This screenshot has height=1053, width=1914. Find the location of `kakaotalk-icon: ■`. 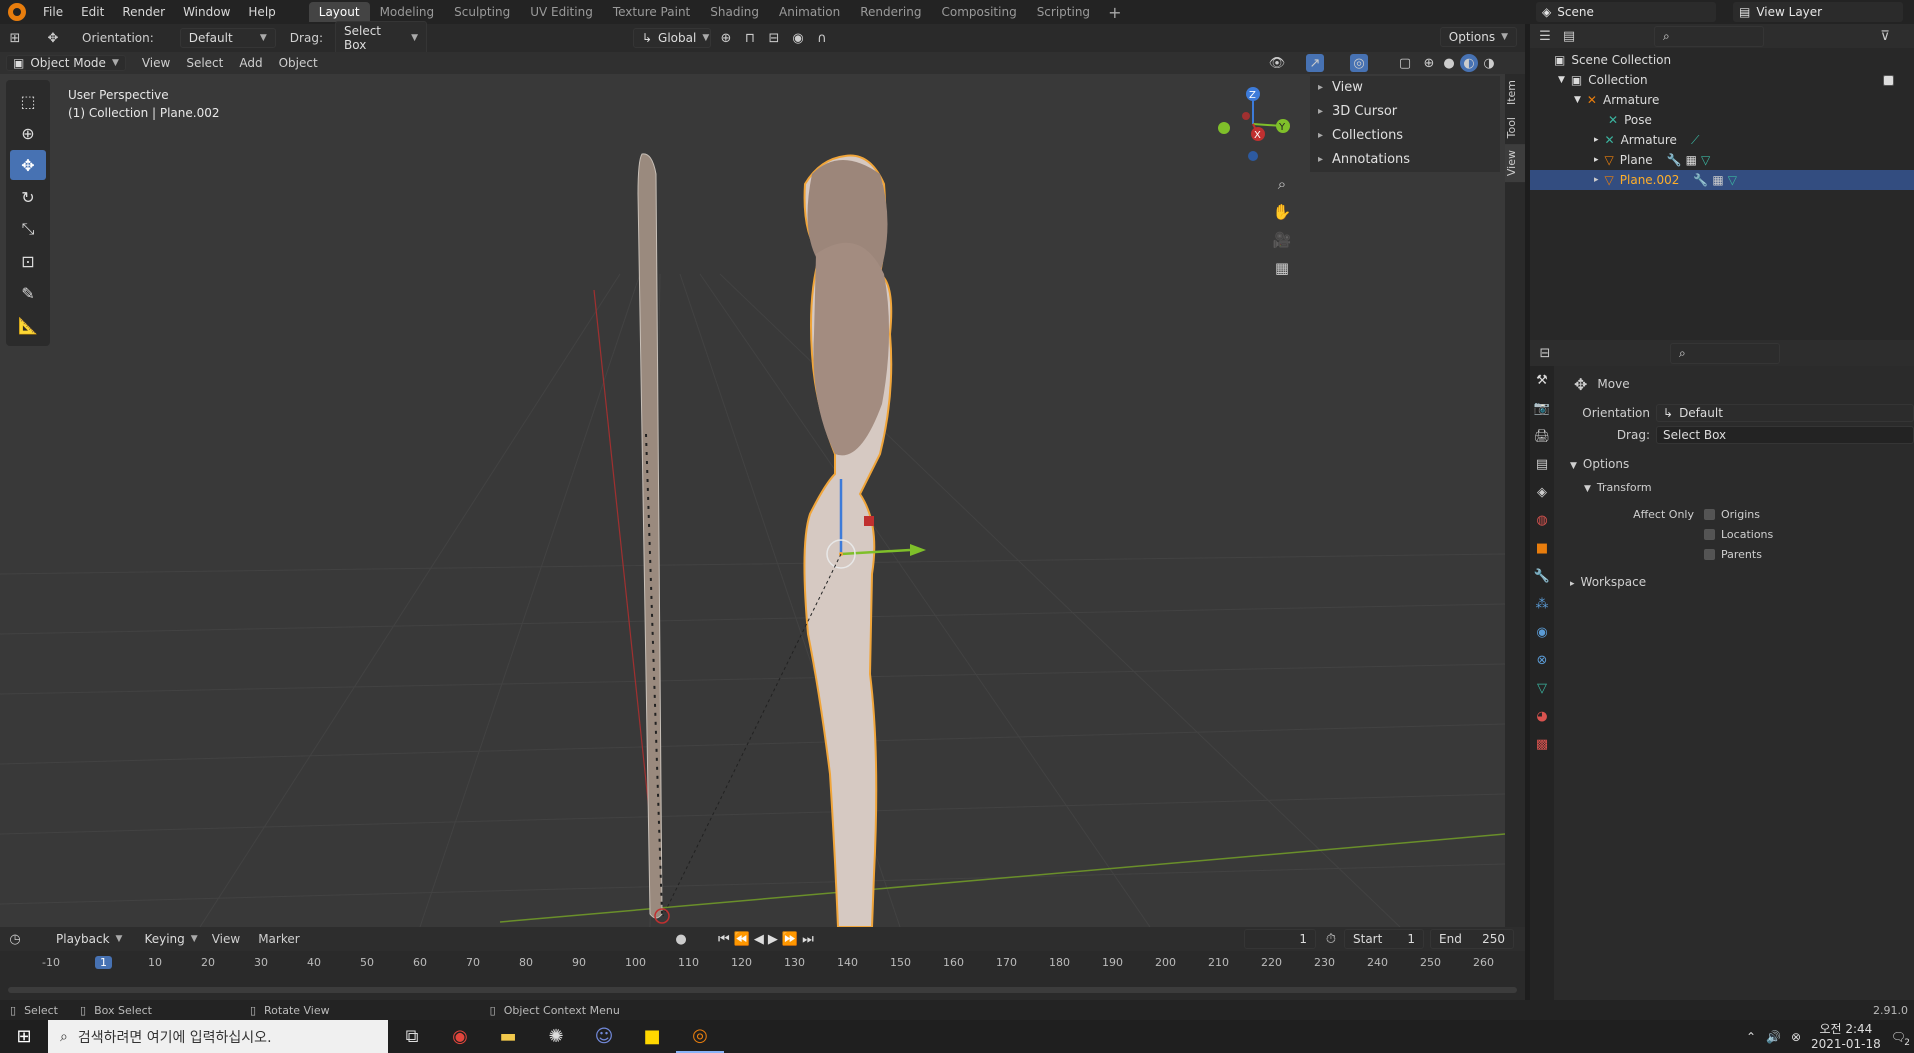

kakaotalk-icon: ■ is located at coordinates (652, 1036).